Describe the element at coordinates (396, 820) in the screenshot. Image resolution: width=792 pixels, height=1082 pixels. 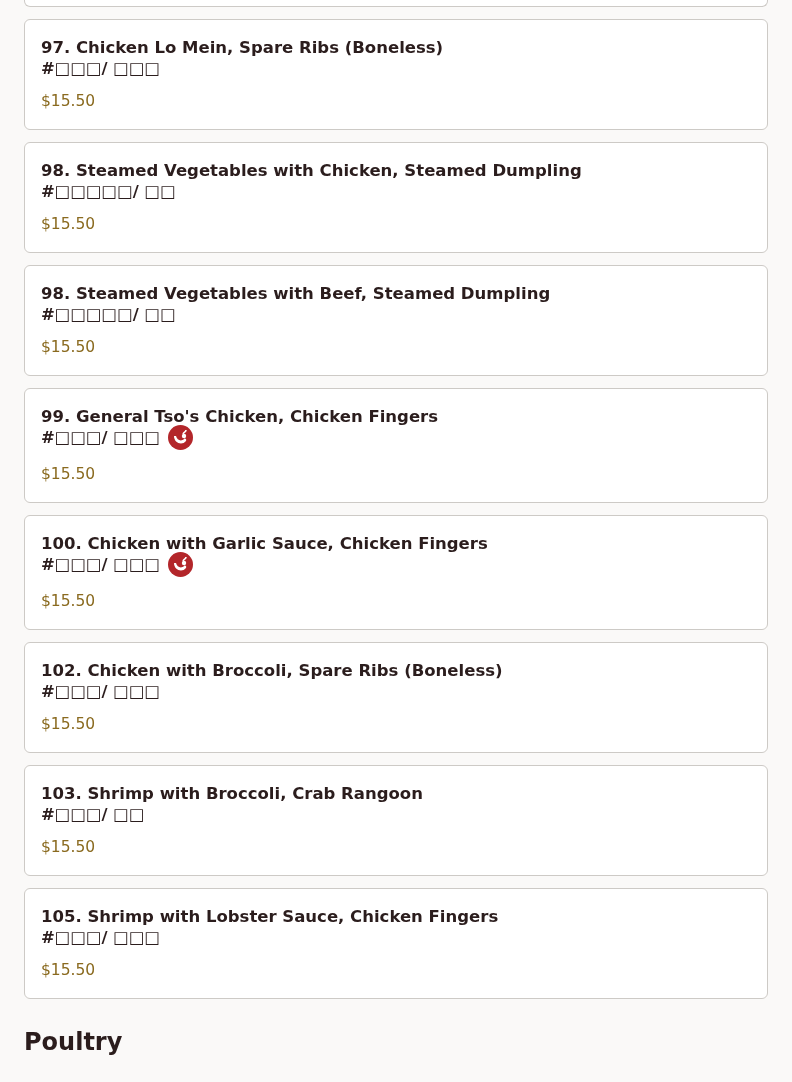
I see `menu-item-card: 103. Shrimp with Broccoli, Crab Rangoon #□□□/ □□ $15.50` at that location.